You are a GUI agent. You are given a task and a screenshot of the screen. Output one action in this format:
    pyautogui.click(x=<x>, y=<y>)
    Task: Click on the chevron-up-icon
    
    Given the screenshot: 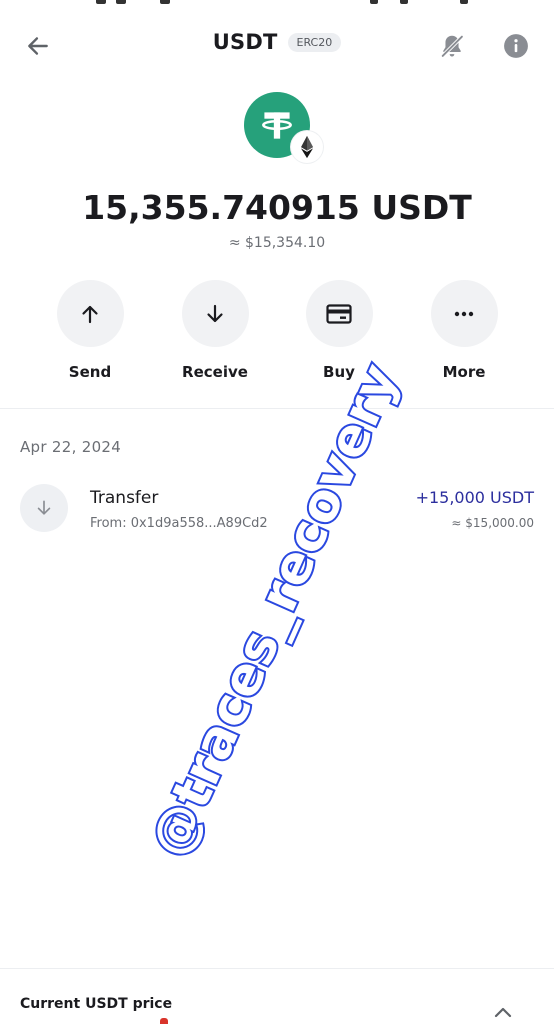 What is the action you would take?
    pyautogui.click(x=503, y=1012)
    